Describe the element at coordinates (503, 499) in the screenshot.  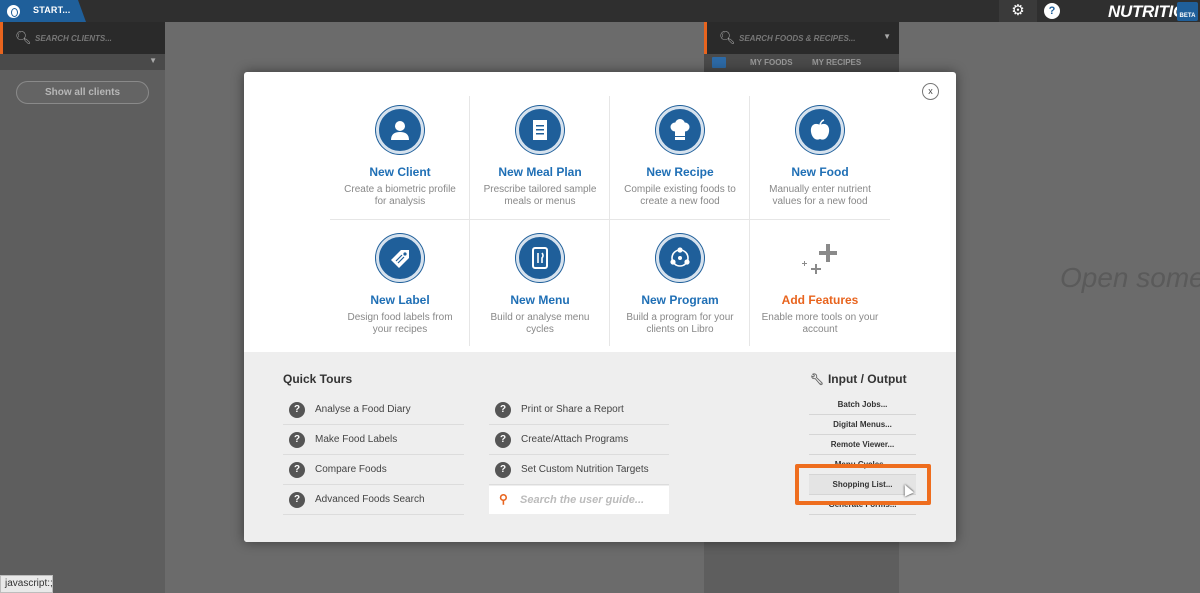
I see `search-icon: ⚲` at that location.